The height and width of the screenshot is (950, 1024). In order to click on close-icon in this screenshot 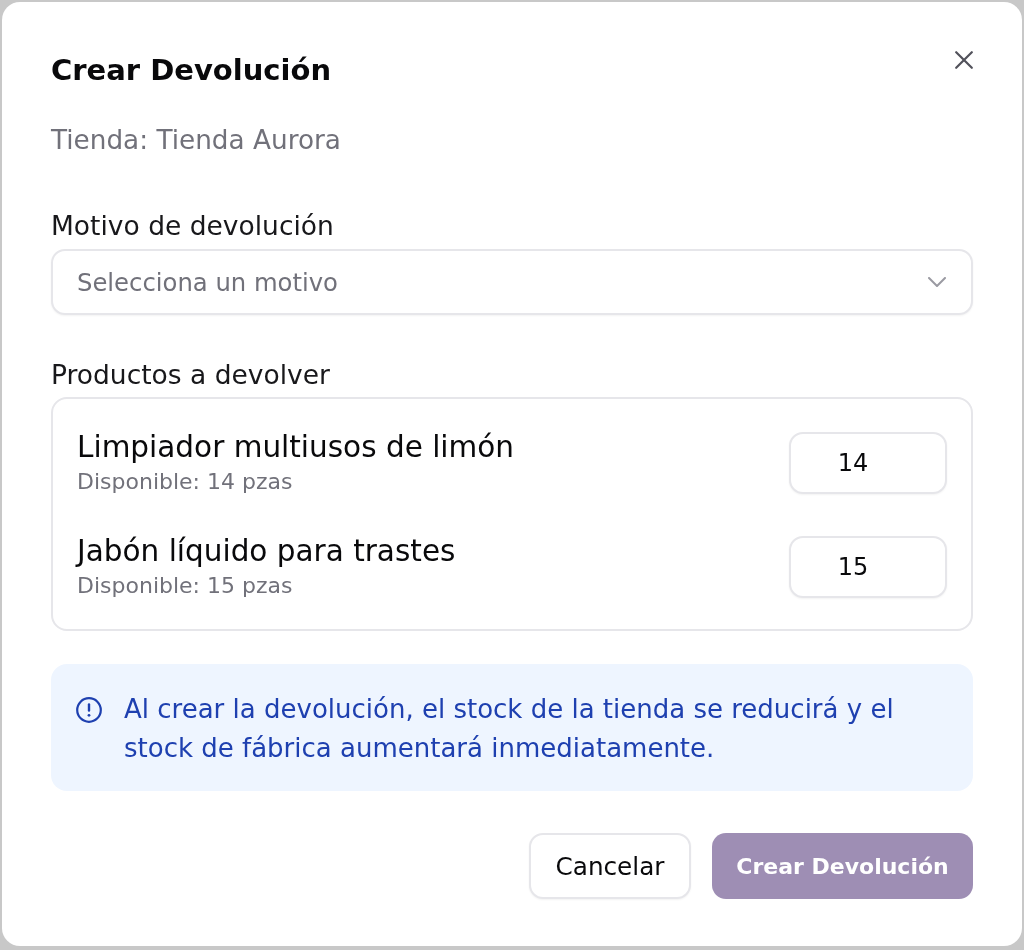, I will do `click(964, 60)`.